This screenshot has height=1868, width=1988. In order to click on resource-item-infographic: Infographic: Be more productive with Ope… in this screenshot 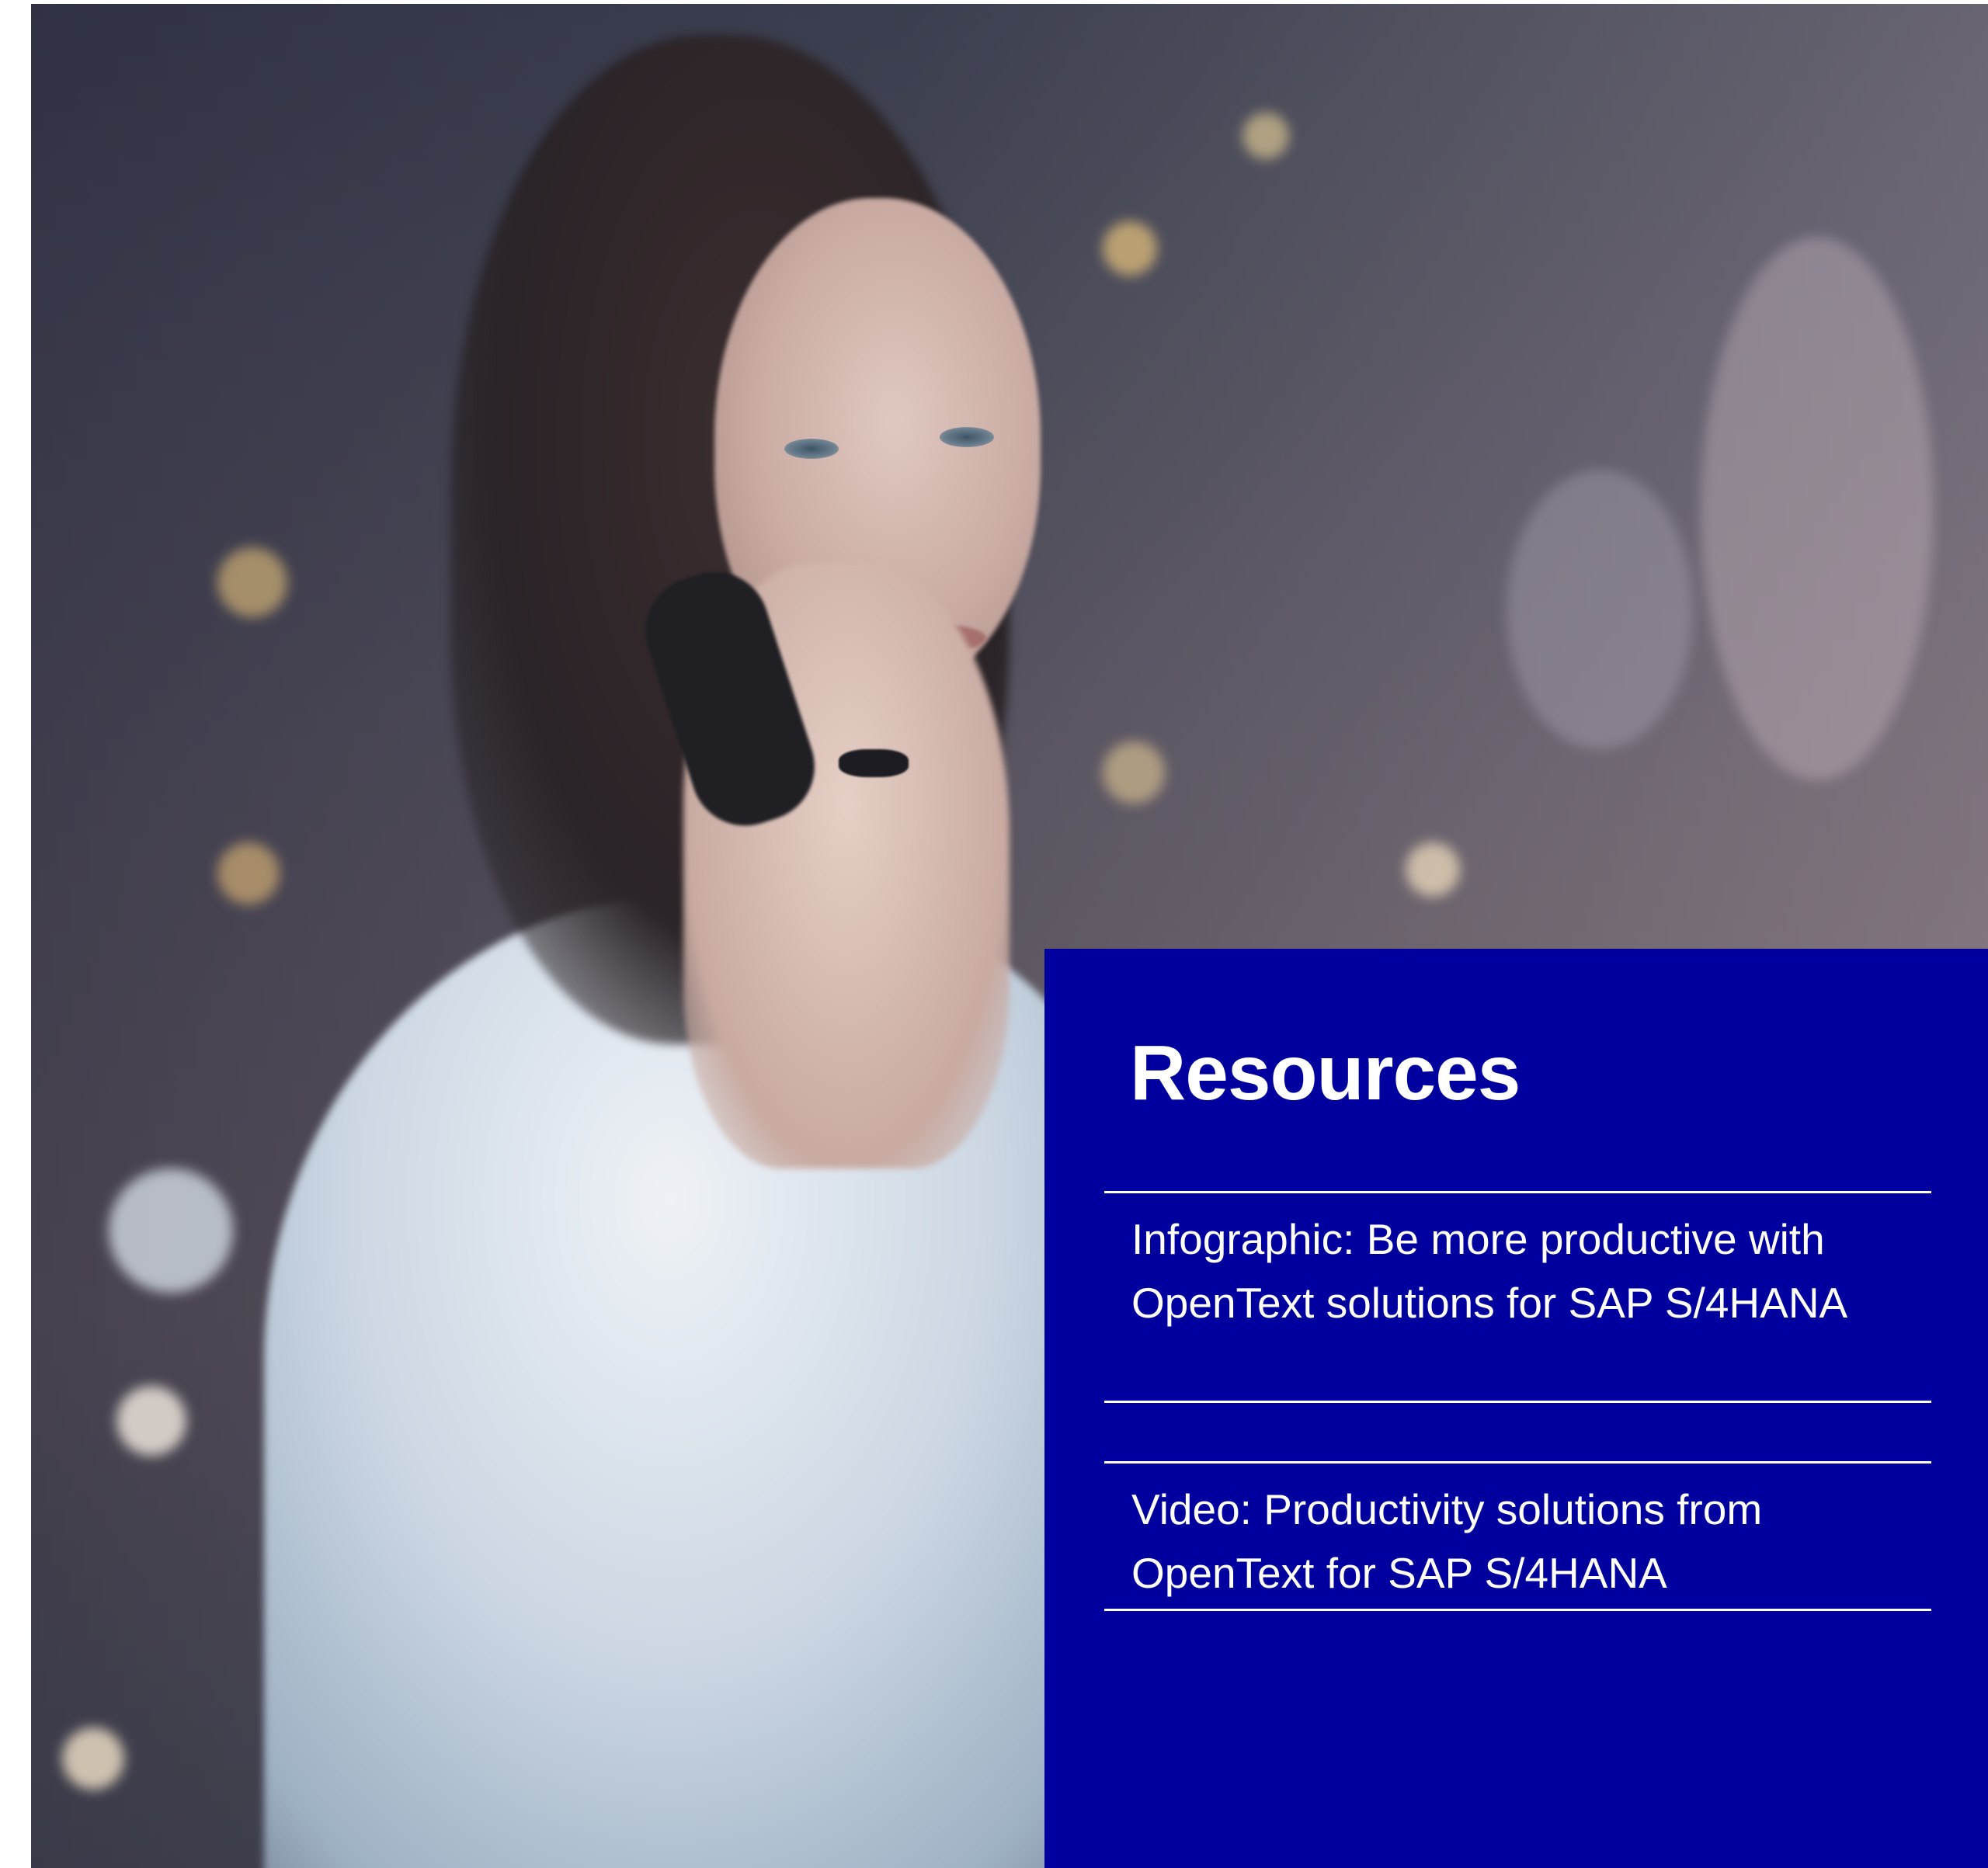, I will do `click(1517, 1297)`.